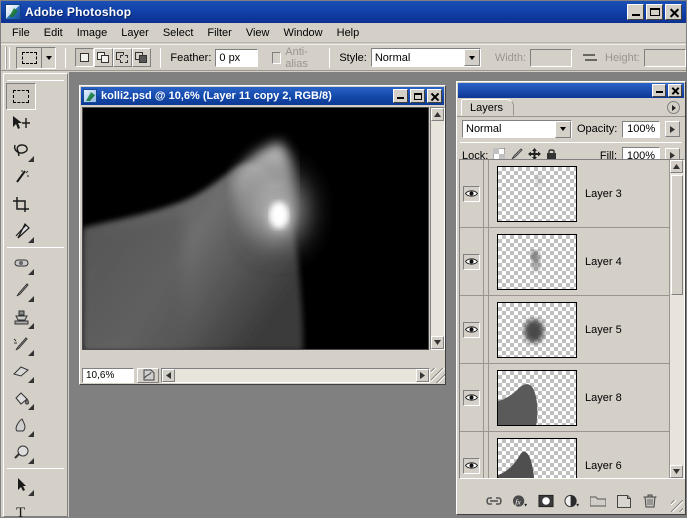 The width and height of the screenshot is (687, 518). I want to click on canvas-horizontal-scrollbar, so click(295, 375).